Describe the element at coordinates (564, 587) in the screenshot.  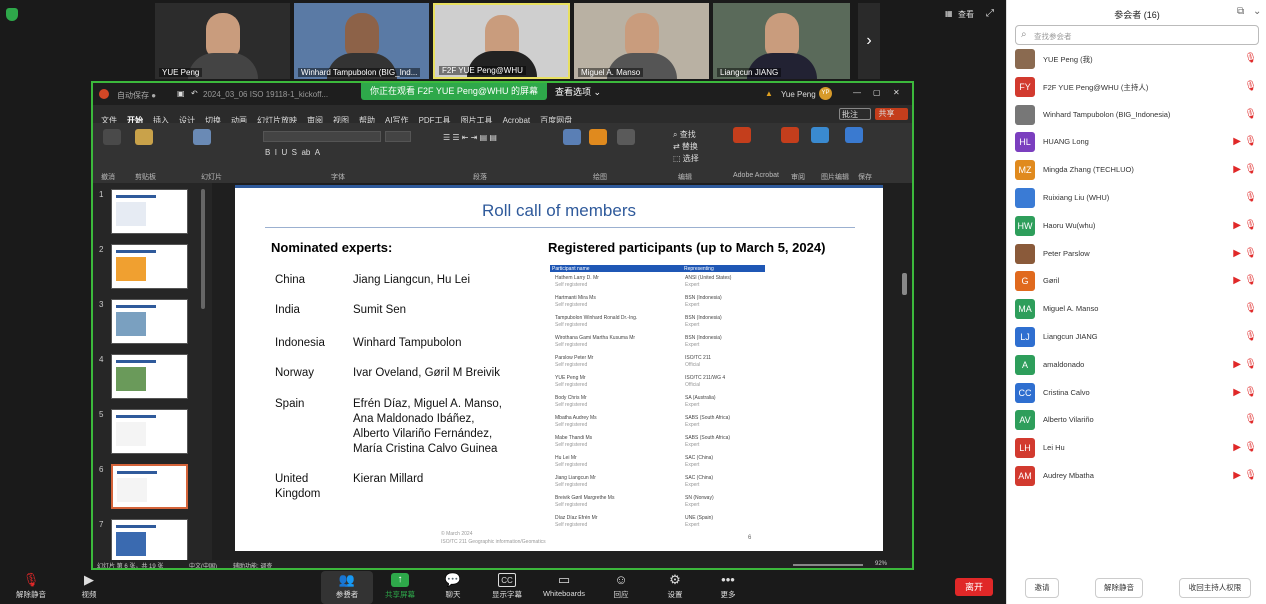
I see `whiteboards-button: ▭ Whiteboards` at that location.